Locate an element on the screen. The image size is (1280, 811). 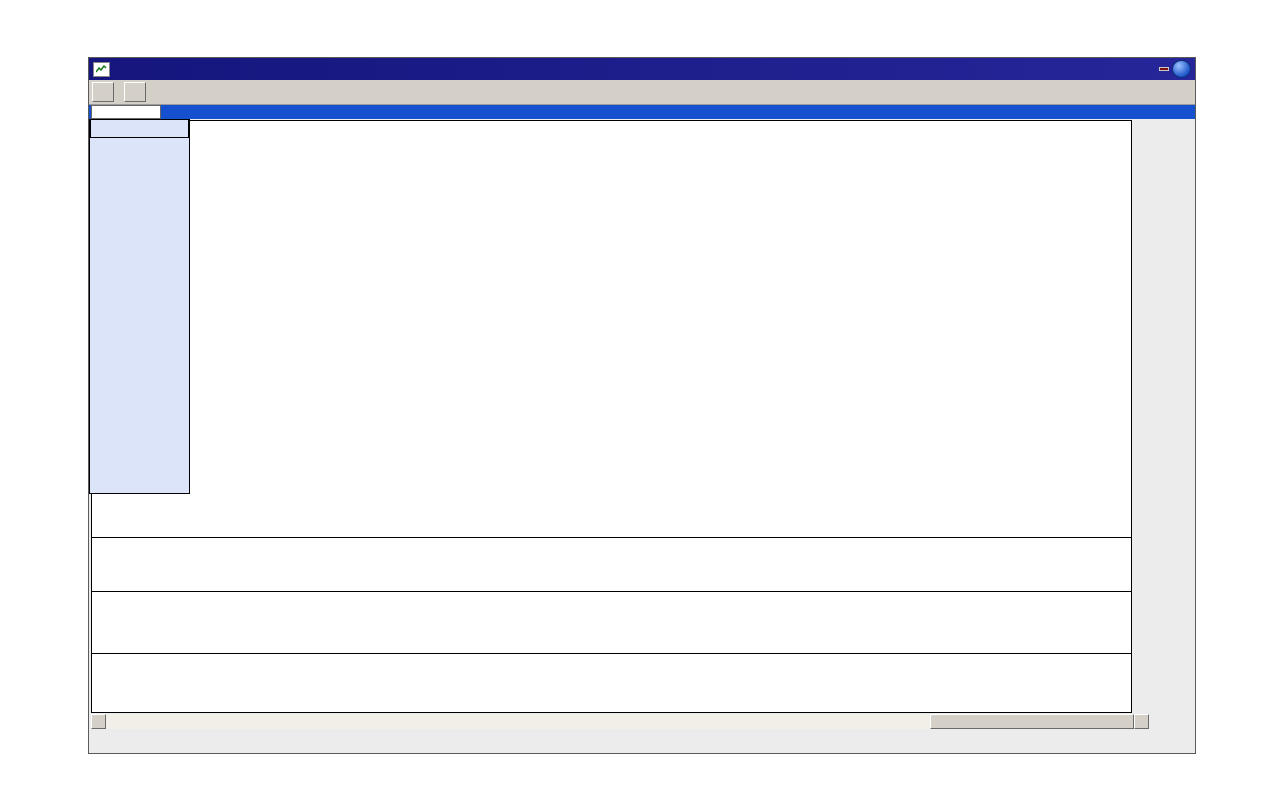
instrument-bar is located at coordinates (642, 112).